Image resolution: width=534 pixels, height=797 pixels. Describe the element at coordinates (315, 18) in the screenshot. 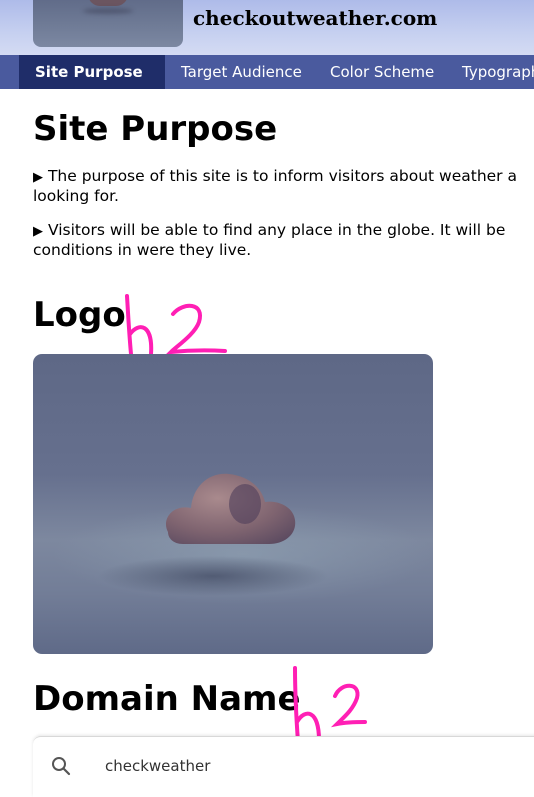

I see `site-name: checkoutweather.com` at that location.